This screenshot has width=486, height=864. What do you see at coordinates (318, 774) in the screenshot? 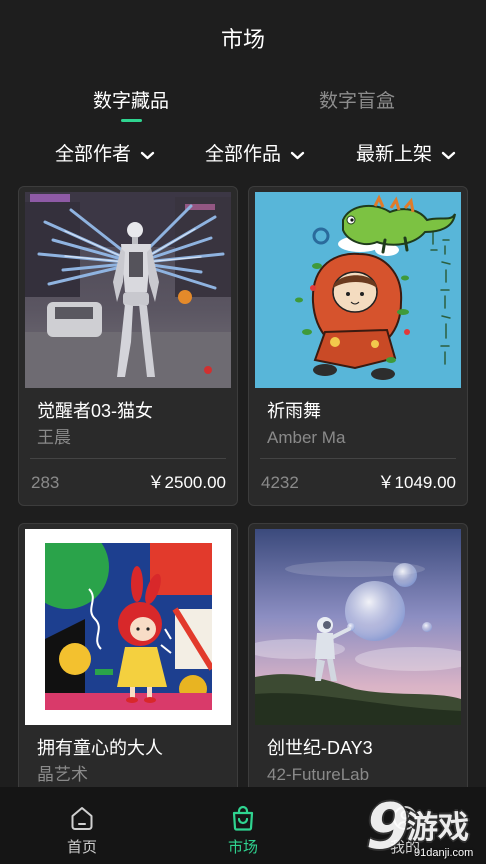
I see `product-author: 42-FutureLab` at bounding box center [318, 774].